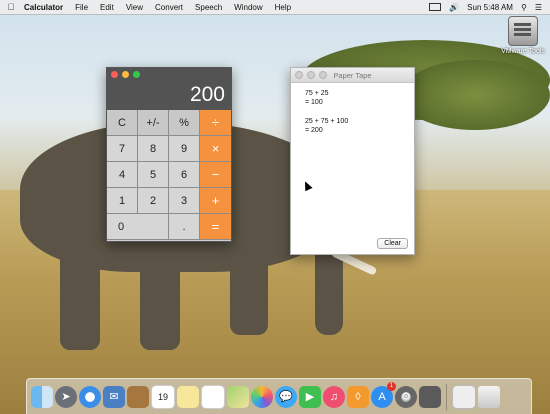 The width and height of the screenshot is (550, 414). Describe the element at coordinates (169, 74) in the screenshot. I see `calculator-titlebar` at that location.